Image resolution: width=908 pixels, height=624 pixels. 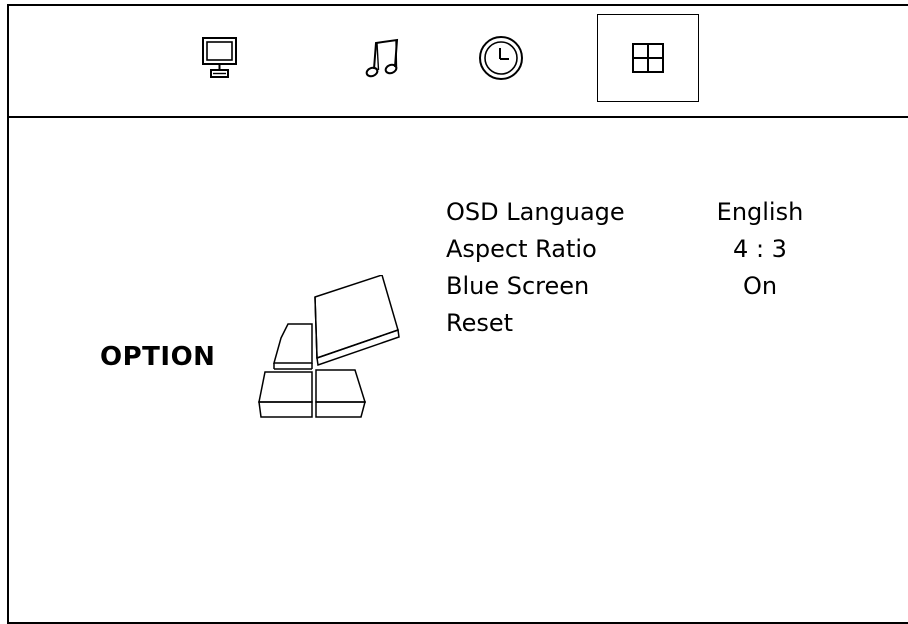 I want to click on menu-item-value: On, so click(x=760, y=286).